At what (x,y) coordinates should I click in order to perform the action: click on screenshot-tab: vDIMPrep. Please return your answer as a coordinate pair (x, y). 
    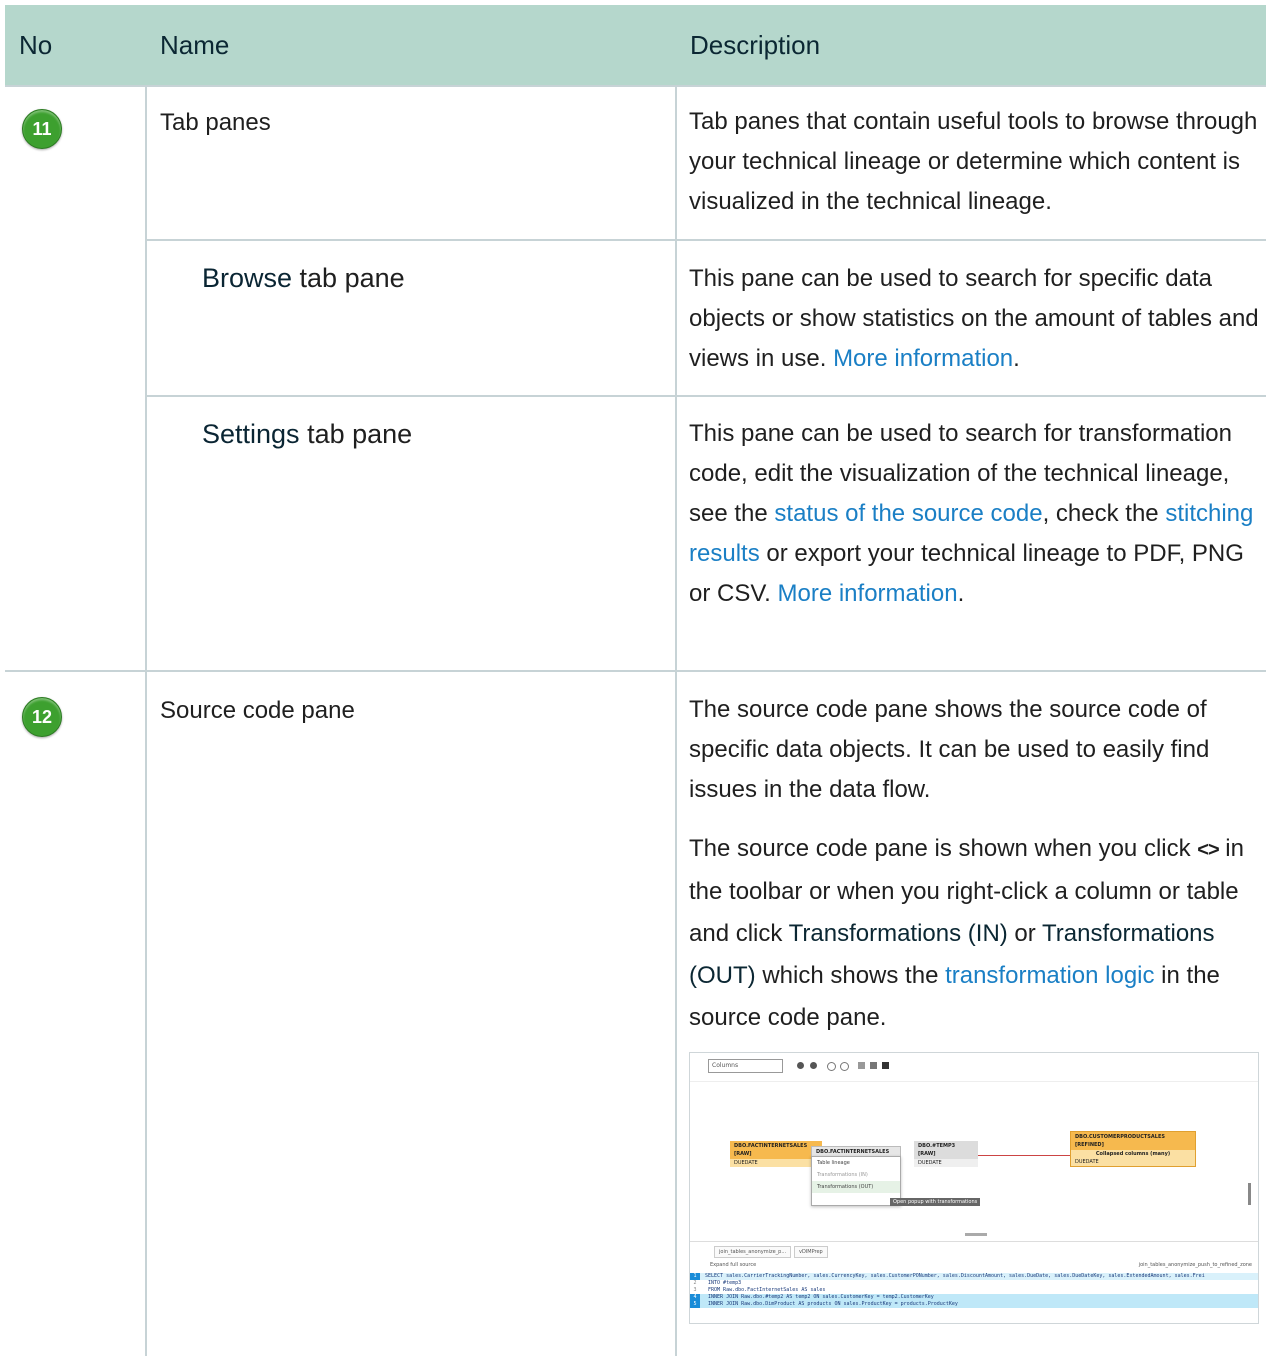
    Looking at the image, I should click on (811, 1252).